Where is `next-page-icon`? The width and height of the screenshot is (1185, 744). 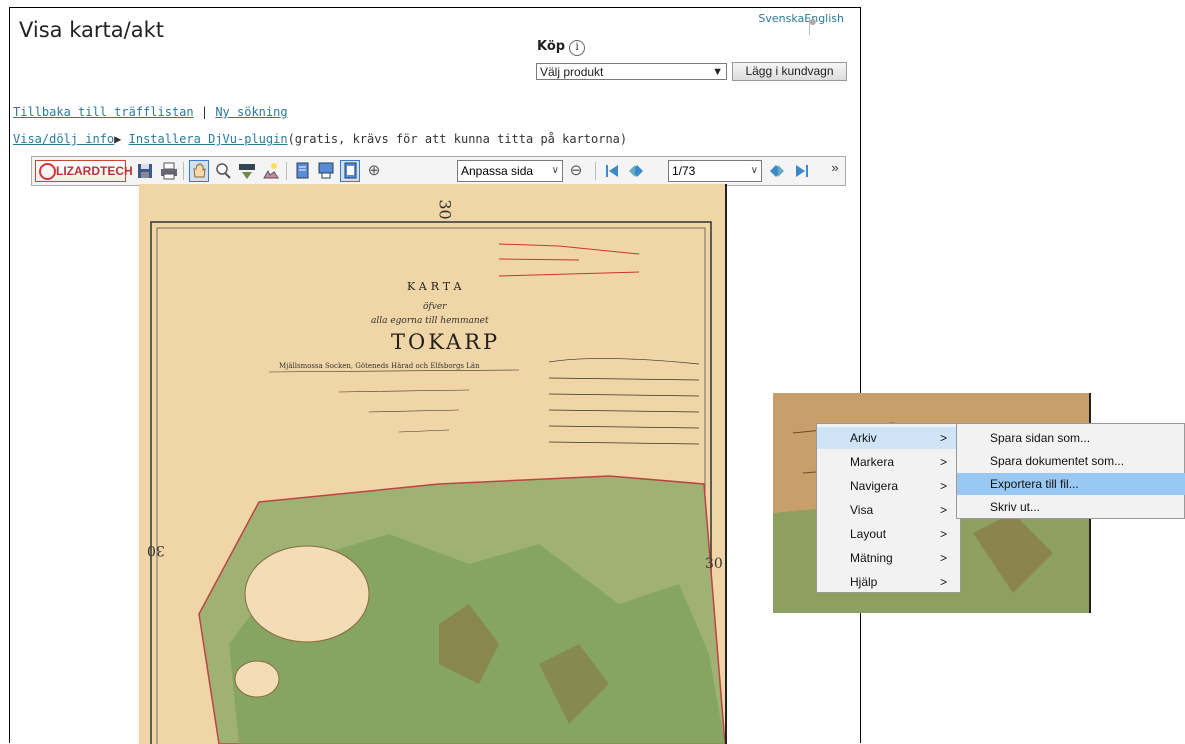
next-page-icon is located at coordinates (777, 171).